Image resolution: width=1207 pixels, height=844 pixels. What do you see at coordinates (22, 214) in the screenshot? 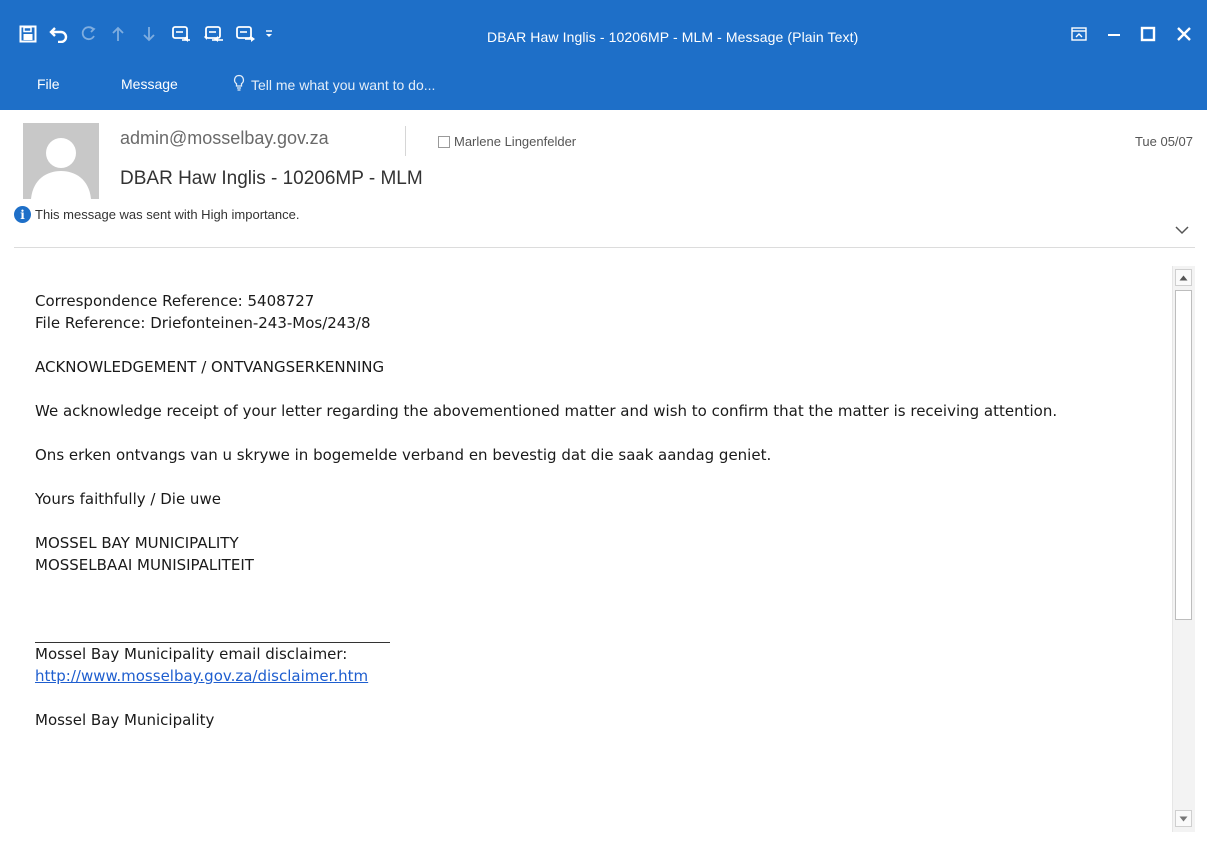
I see `info-icon: i` at bounding box center [22, 214].